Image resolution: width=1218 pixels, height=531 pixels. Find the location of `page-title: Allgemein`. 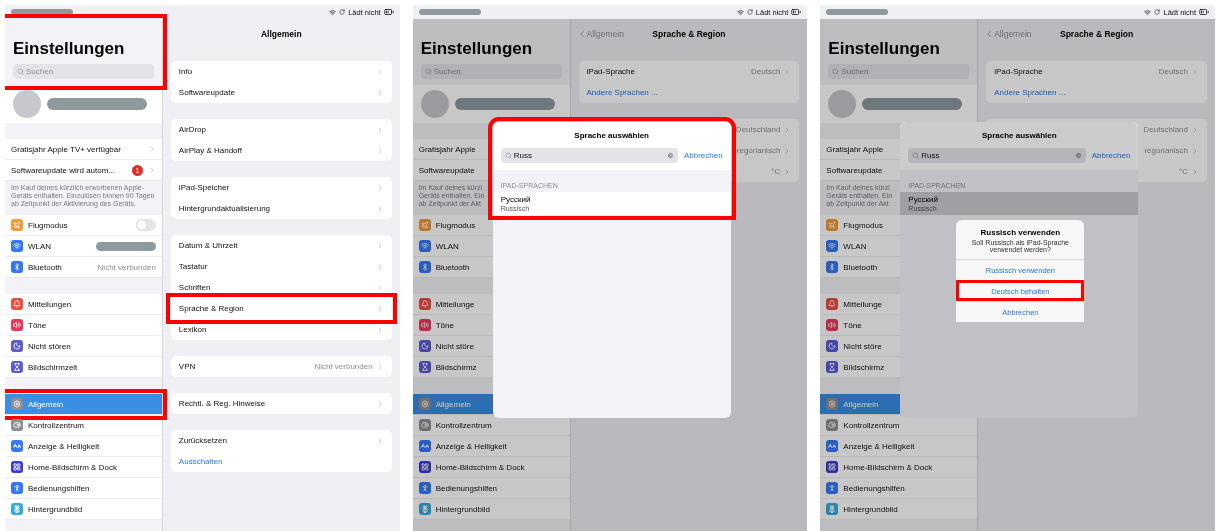

page-title: Allgemein is located at coordinates (281, 34).